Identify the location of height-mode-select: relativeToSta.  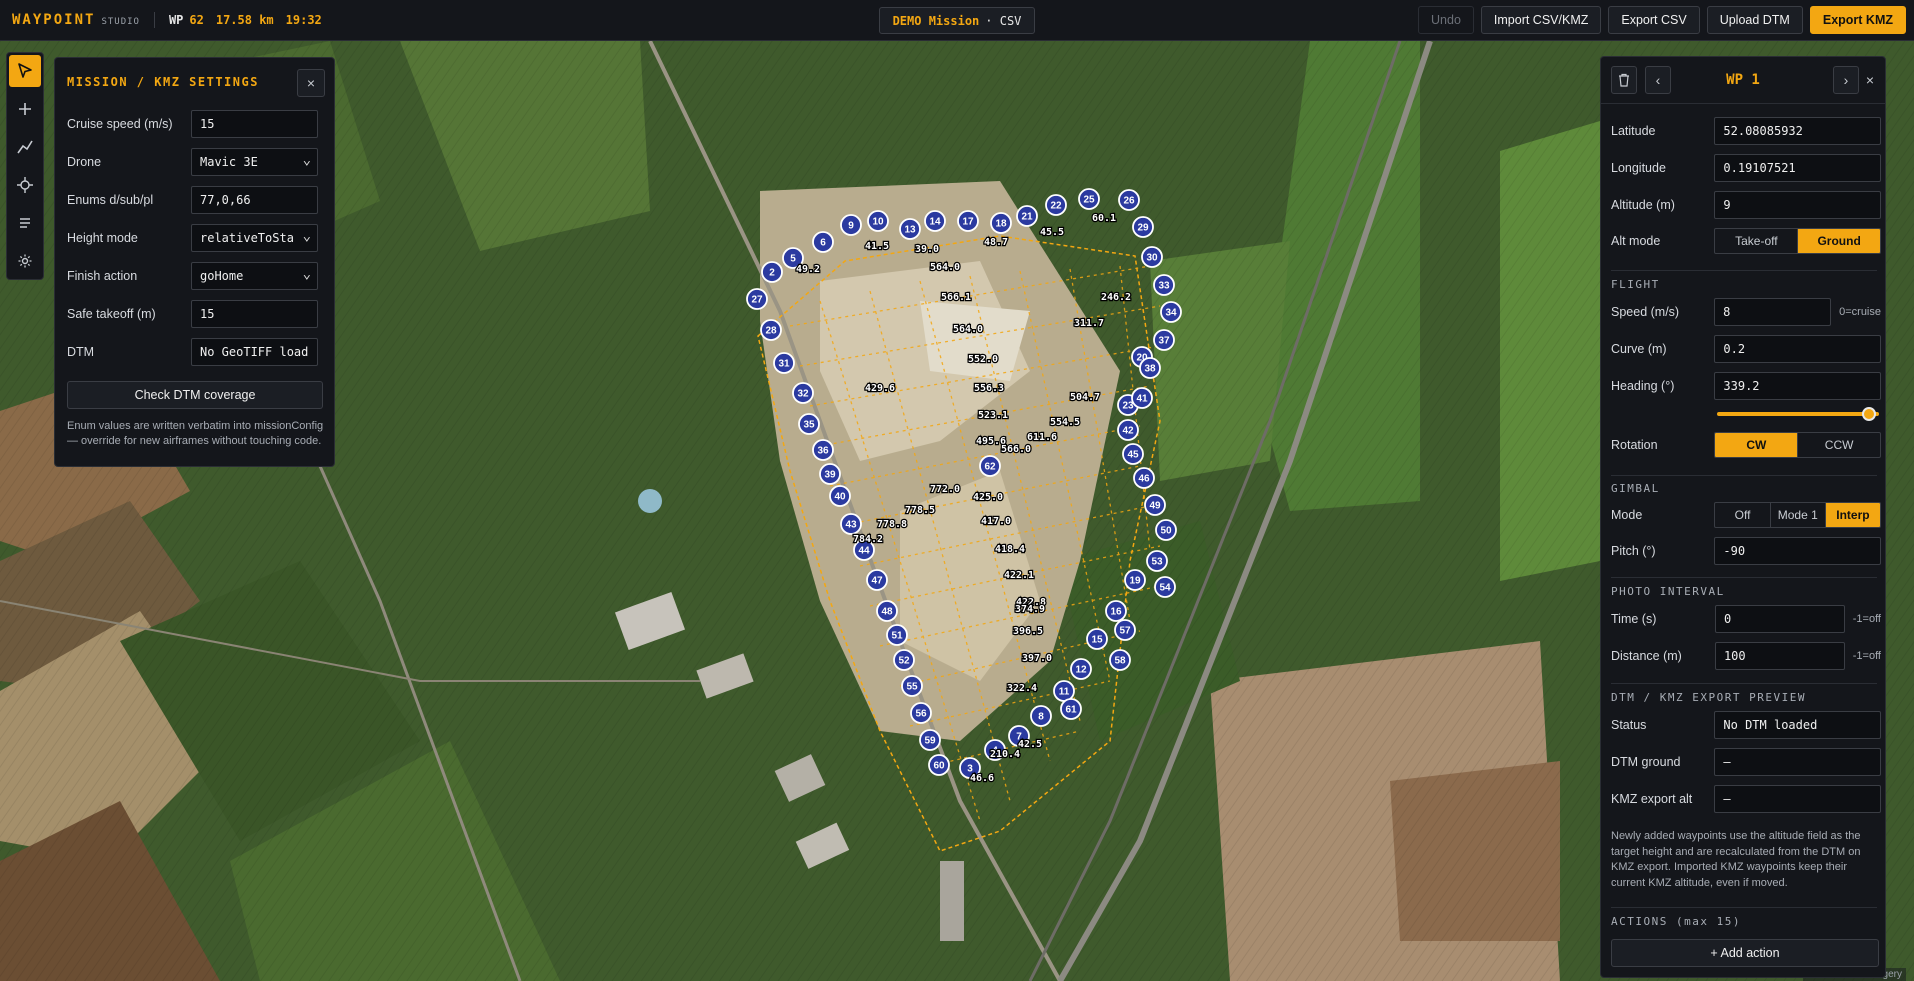
(254, 238).